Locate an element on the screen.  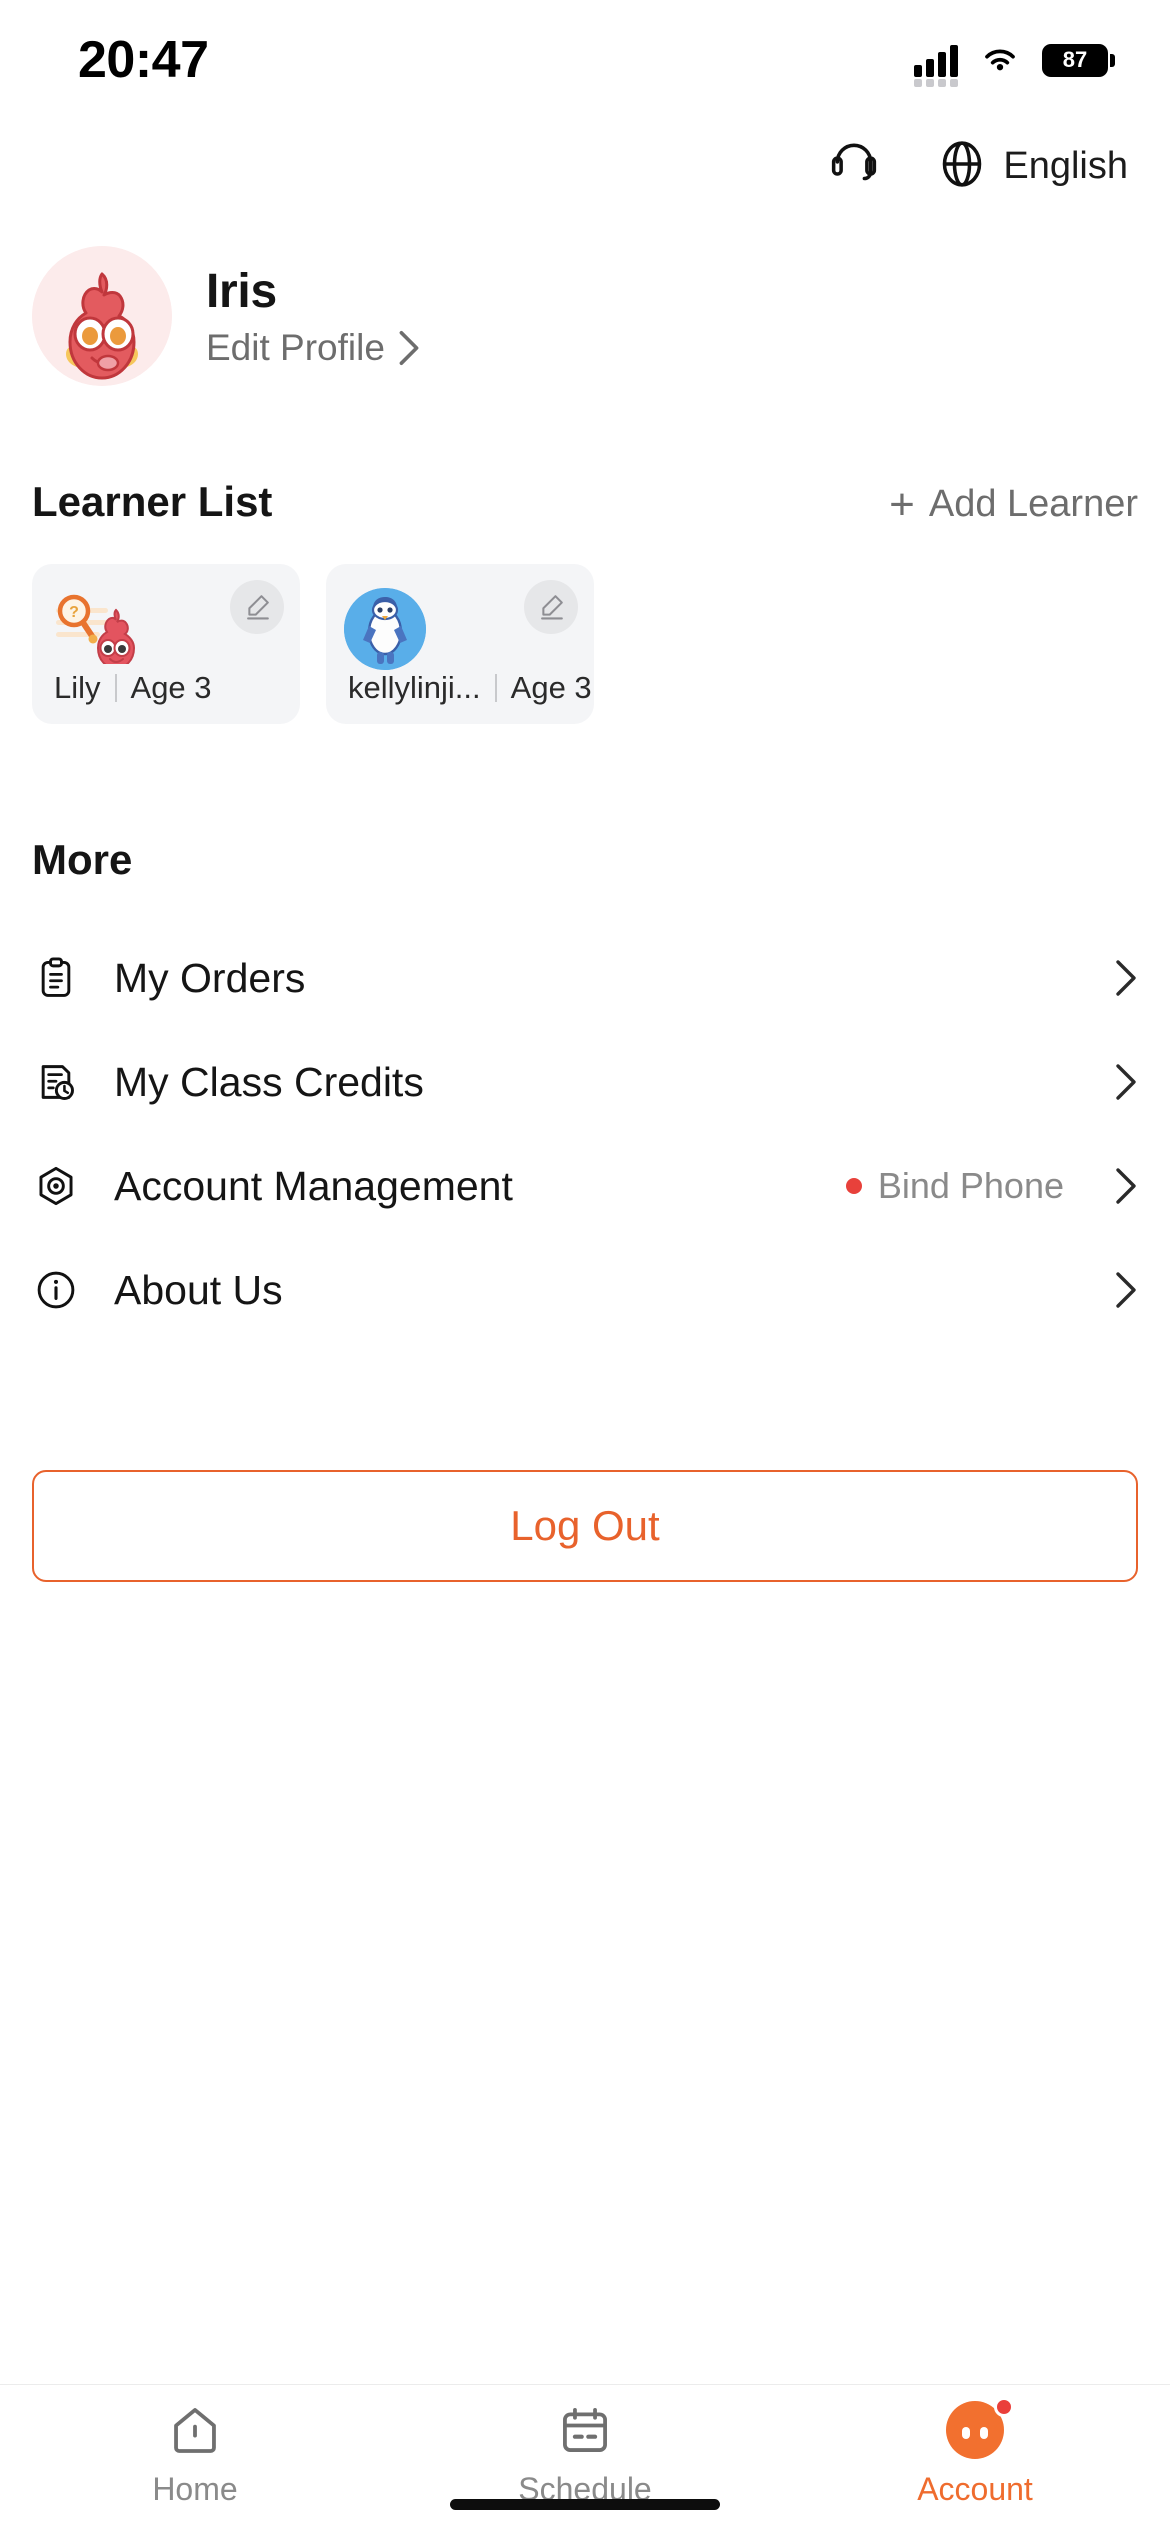
edit-profile-label: Edit Profile is located at coordinates (295, 347).